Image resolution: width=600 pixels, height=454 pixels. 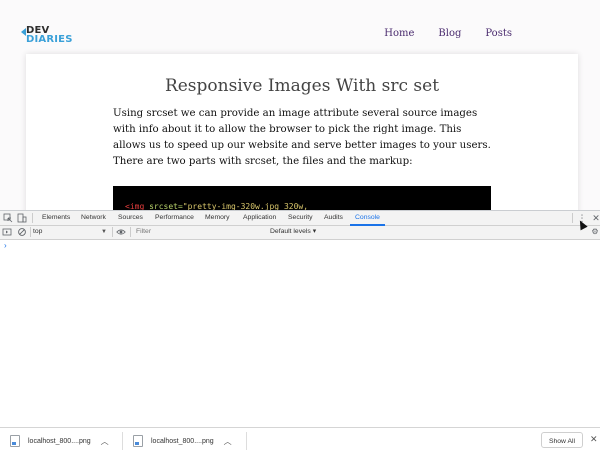 I want to click on tab-memory: Memory, so click(x=217, y=218).